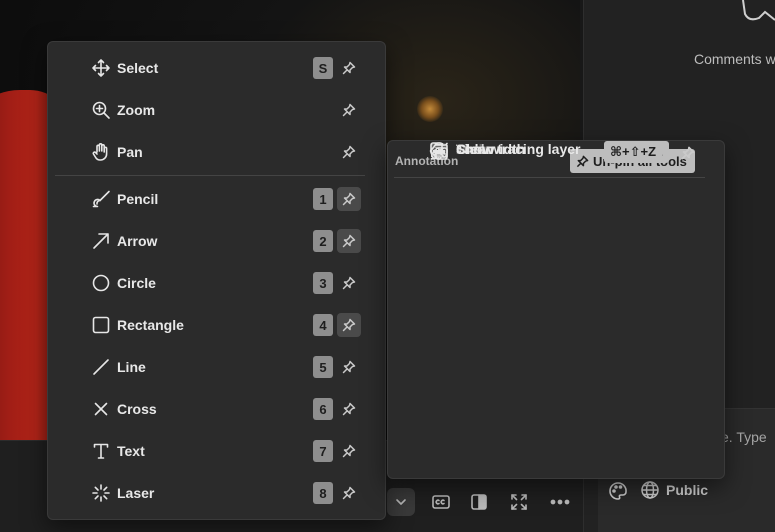 This screenshot has height=532, width=775. I want to click on menu-item-circle: Circle 3, so click(216, 283).